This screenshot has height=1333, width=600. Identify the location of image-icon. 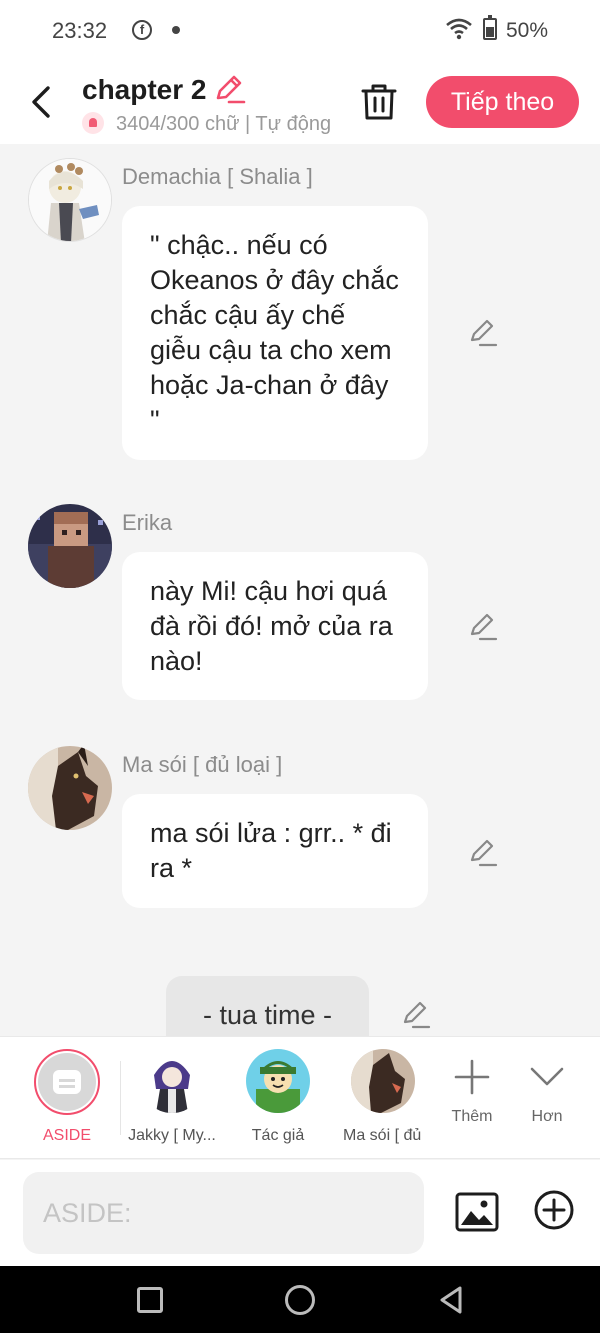
(477, 1212).